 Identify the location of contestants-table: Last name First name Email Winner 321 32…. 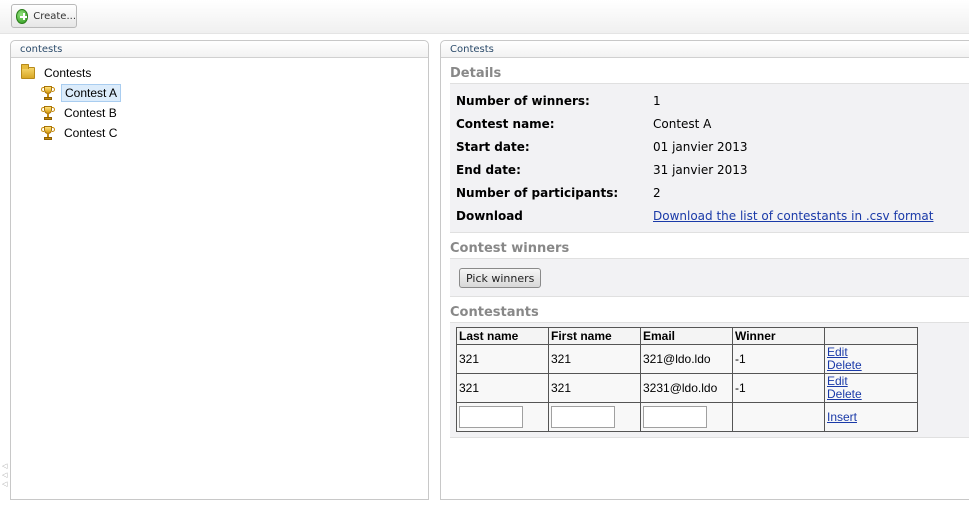
(687, 379).